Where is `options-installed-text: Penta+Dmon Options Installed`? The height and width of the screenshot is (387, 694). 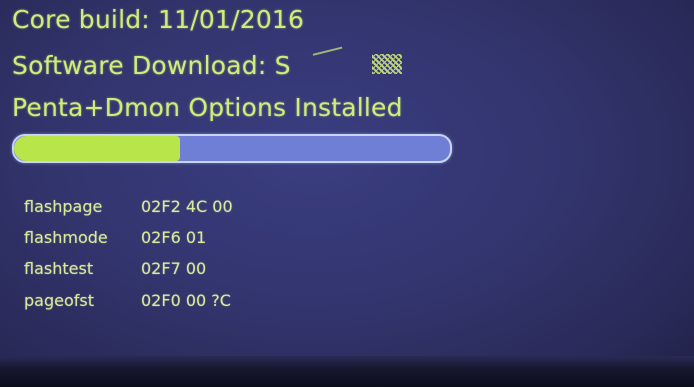
options-installed-text: Penta+Dmon Options Installed is located at coordinates (207, 107).